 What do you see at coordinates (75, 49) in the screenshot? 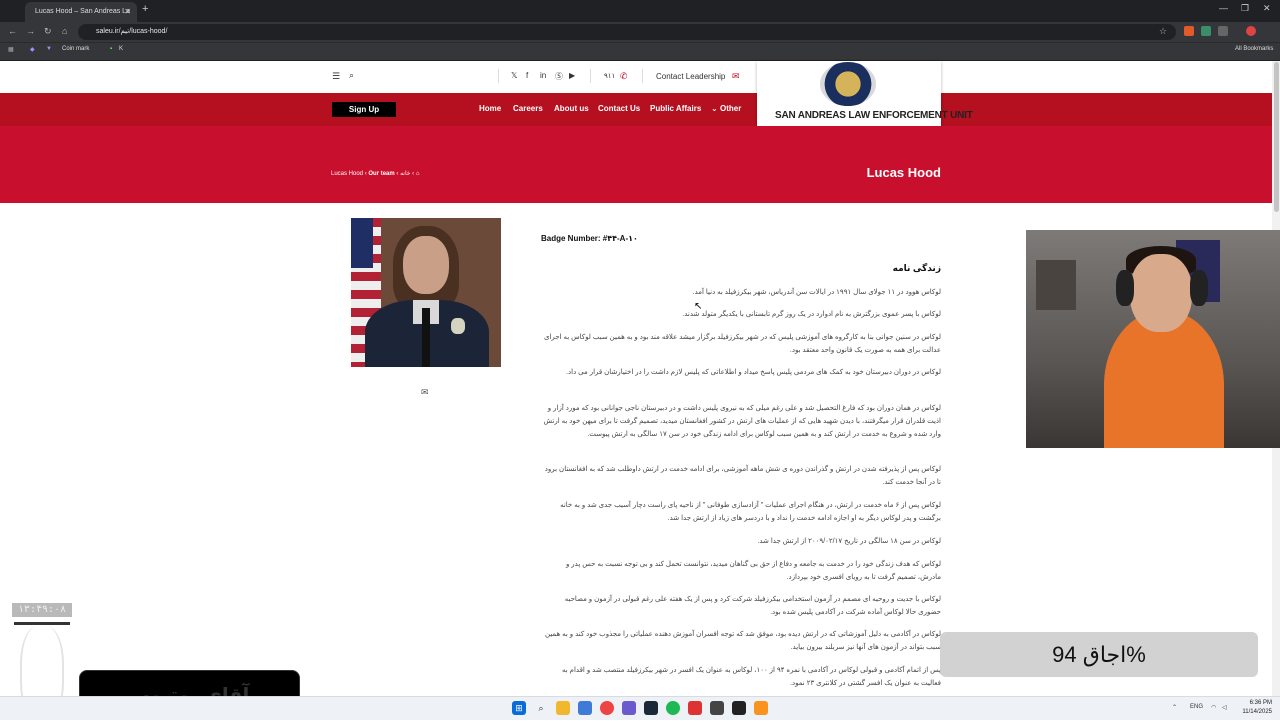
I see `bookmark-coin-mark: Coin mark` at bounding box center [75, 49].